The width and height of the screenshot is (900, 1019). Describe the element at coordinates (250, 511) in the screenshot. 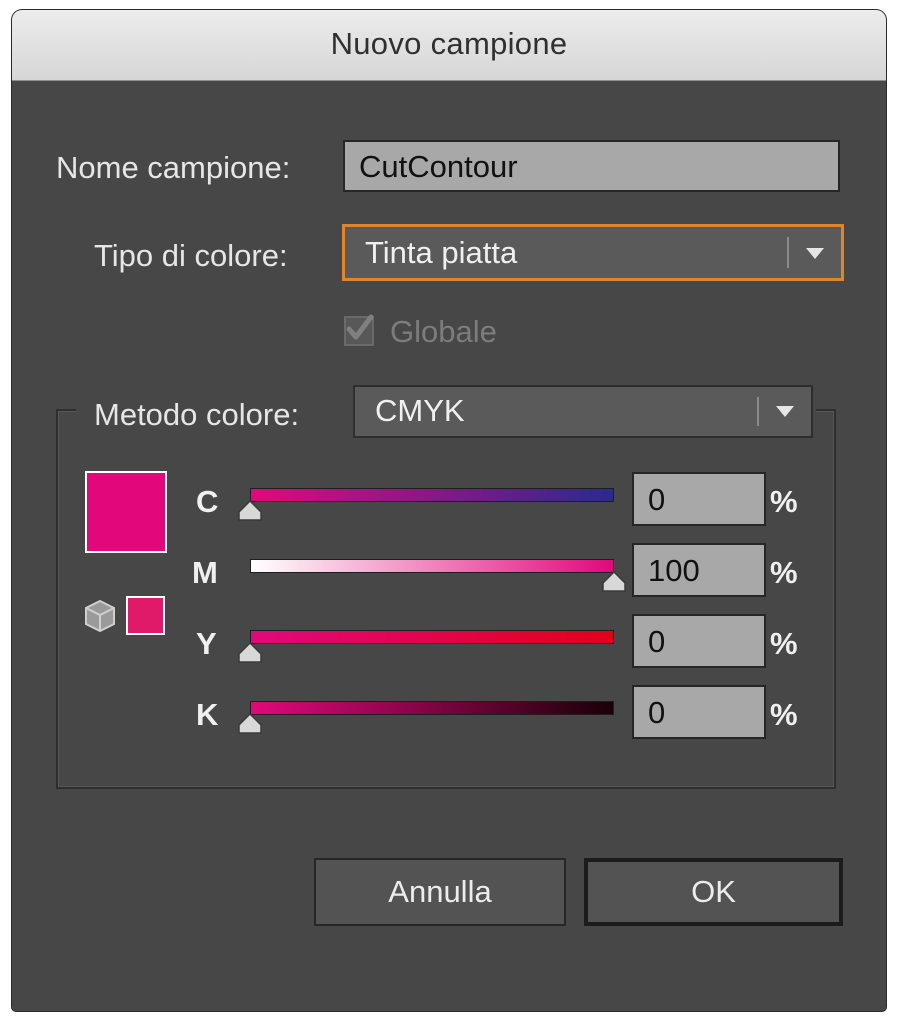

I see `slider-thumb-c` at that location.